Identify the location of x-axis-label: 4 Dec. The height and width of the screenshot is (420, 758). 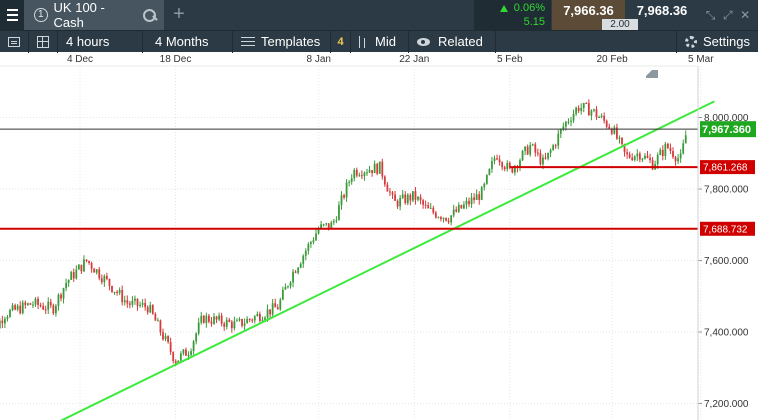
(80, 59).